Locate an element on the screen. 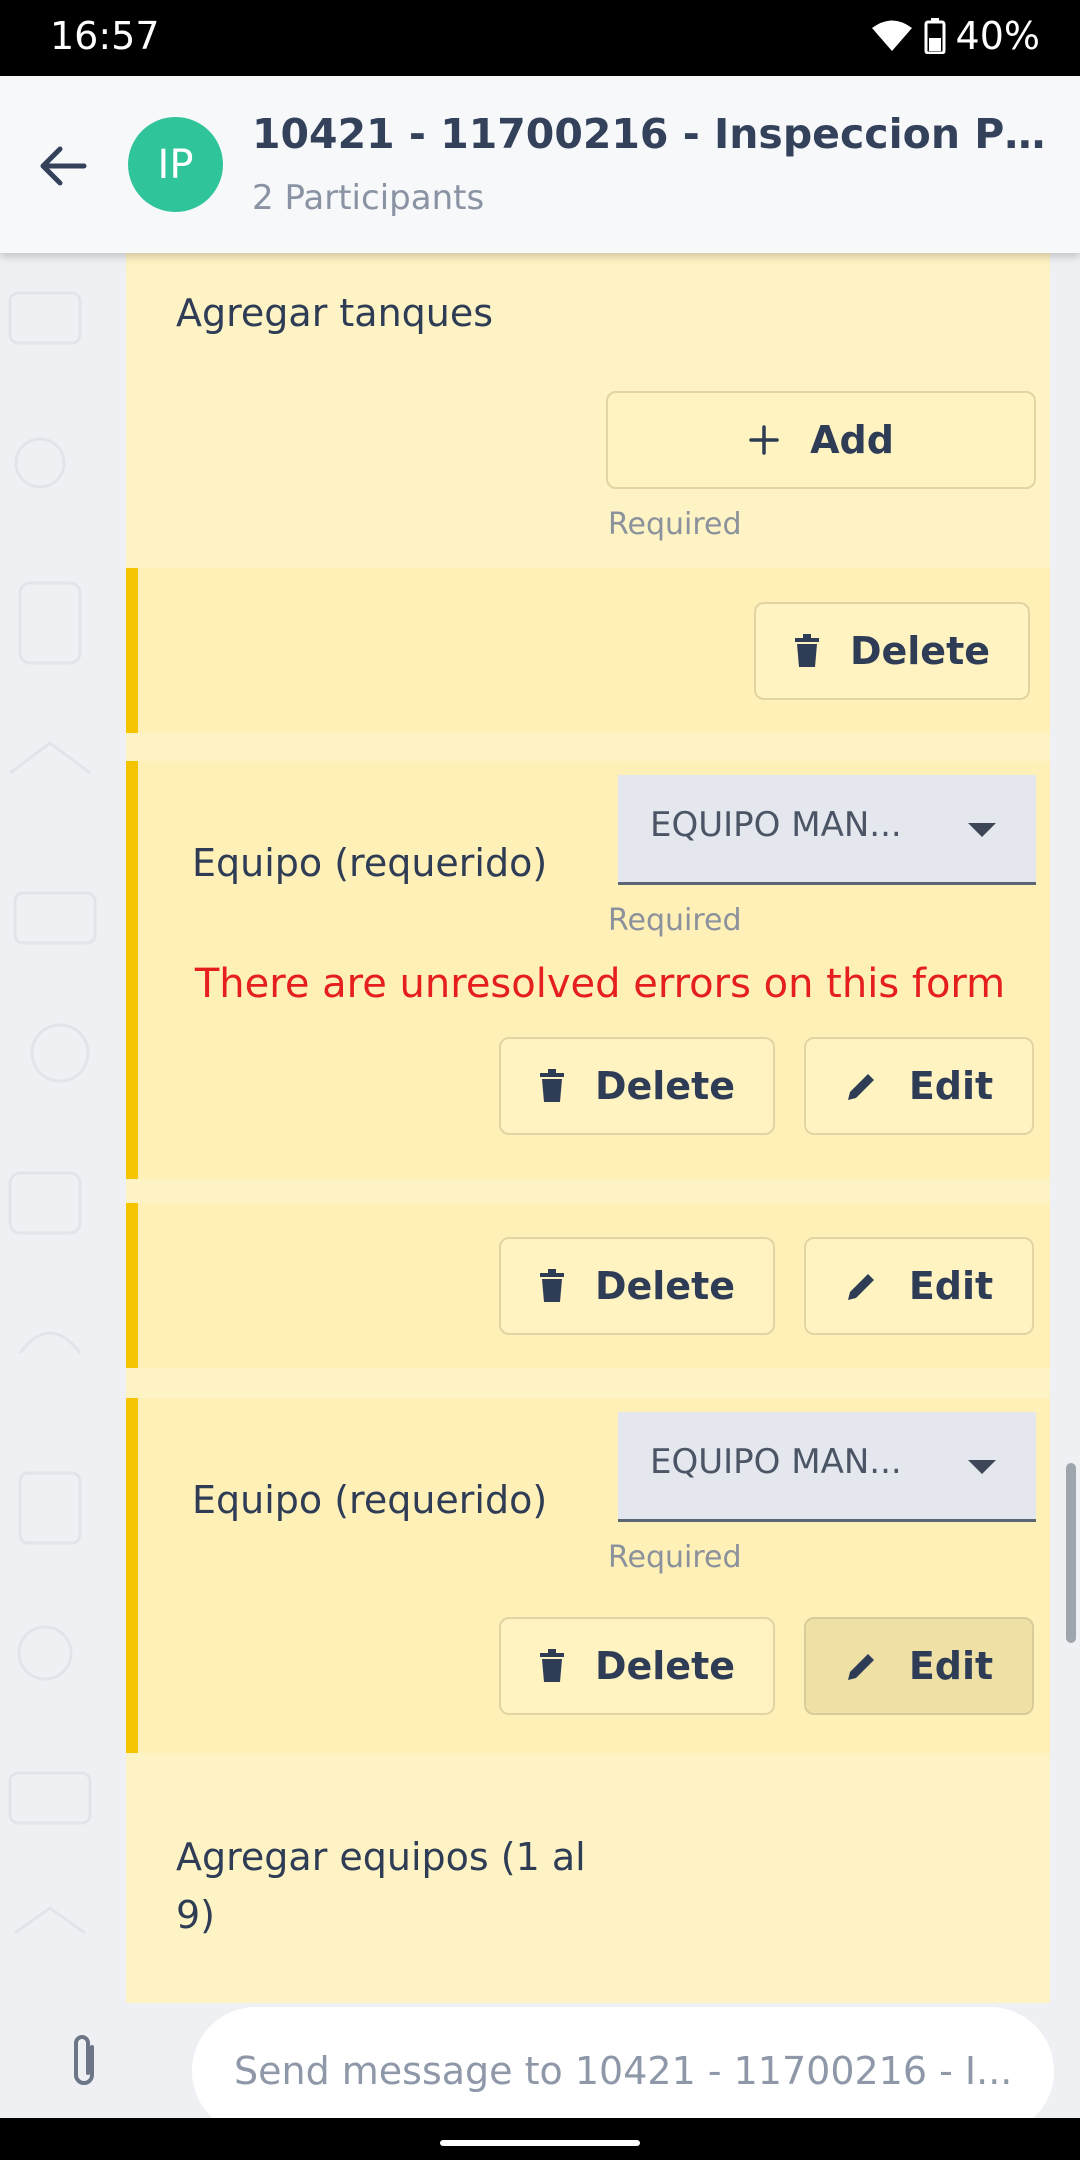 This screenshot has height=2160, width=1080. status-icons: 40% is located at coordinates (955, 36).